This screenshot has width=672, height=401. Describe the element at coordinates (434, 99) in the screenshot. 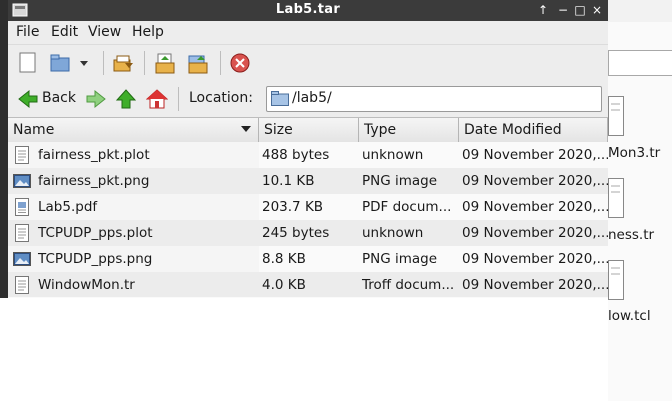

I see `location-input: /lab5/` at that location.